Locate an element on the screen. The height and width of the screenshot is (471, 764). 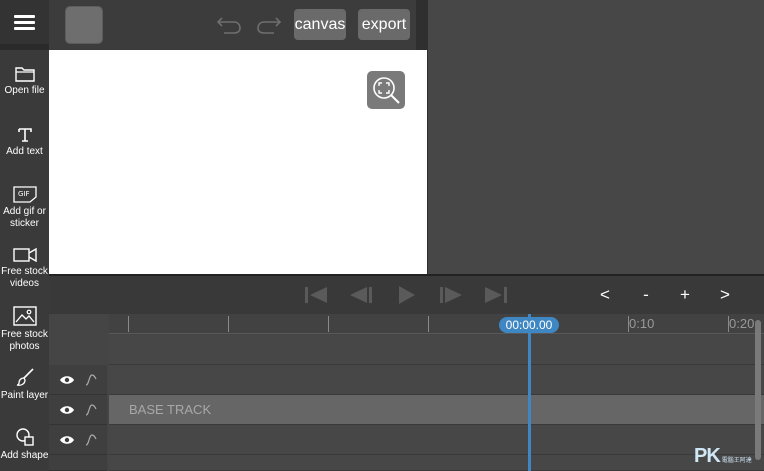
top-toolbar: canvas export is located at coordinates (232, 25).